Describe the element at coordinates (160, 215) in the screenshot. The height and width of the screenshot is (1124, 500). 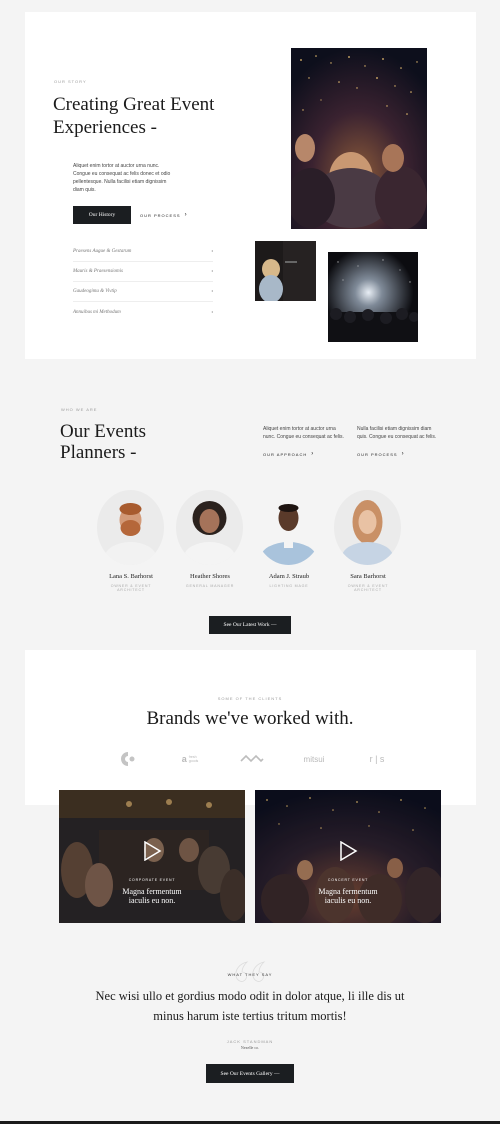
I see `our-process-label: OUR PROCESS` at that location.